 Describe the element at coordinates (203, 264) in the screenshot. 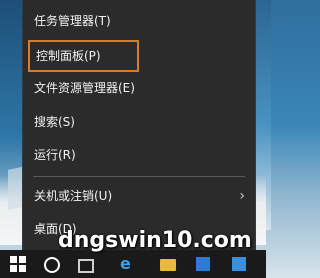

I see `store-icon` at that location.